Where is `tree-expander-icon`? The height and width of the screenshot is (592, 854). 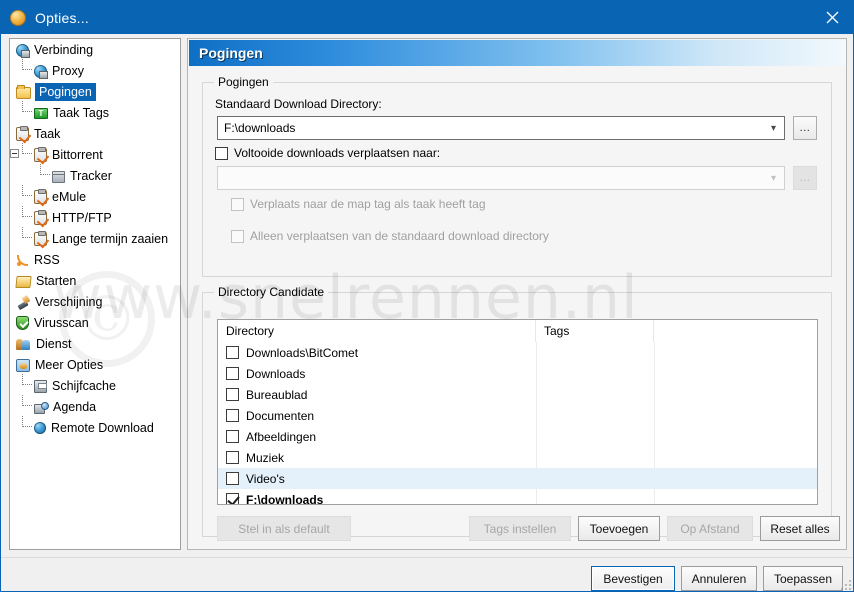 tree-expander-icon is located at coordinates (14, 153).